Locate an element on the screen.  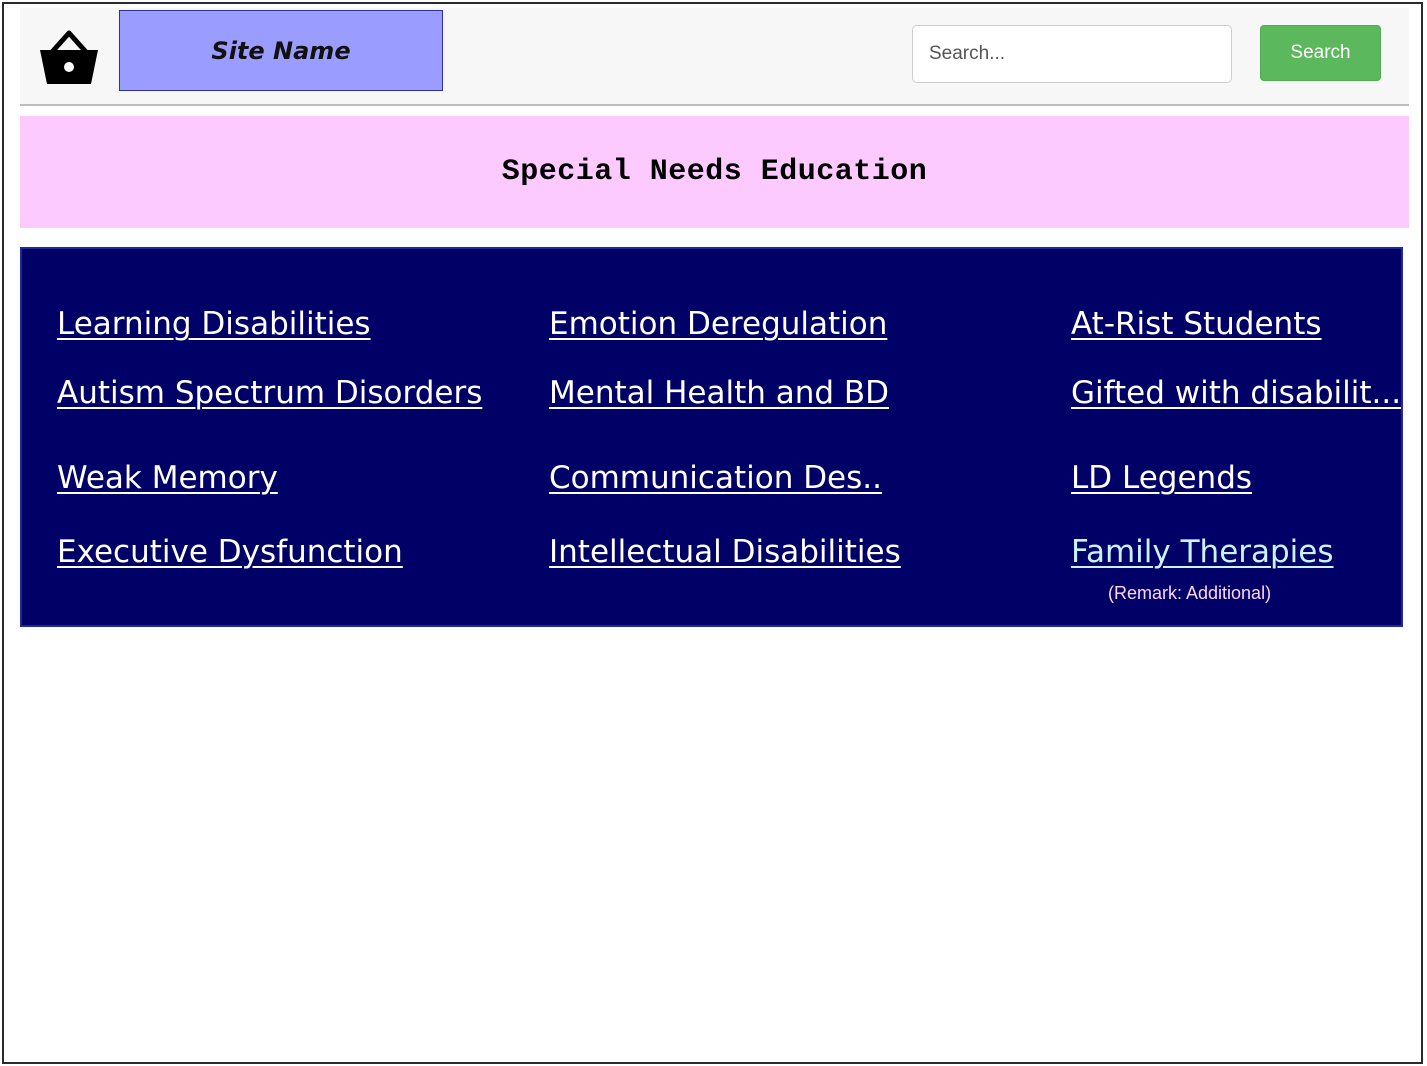
site-logo: Site Name is located at coordinates (281, 50).